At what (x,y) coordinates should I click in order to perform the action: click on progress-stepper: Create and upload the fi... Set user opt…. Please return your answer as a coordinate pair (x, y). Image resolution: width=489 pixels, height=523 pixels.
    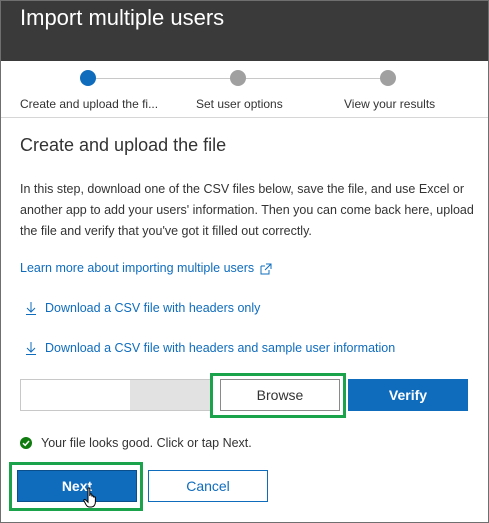
    Looking at the image, I should click on (244, 89).